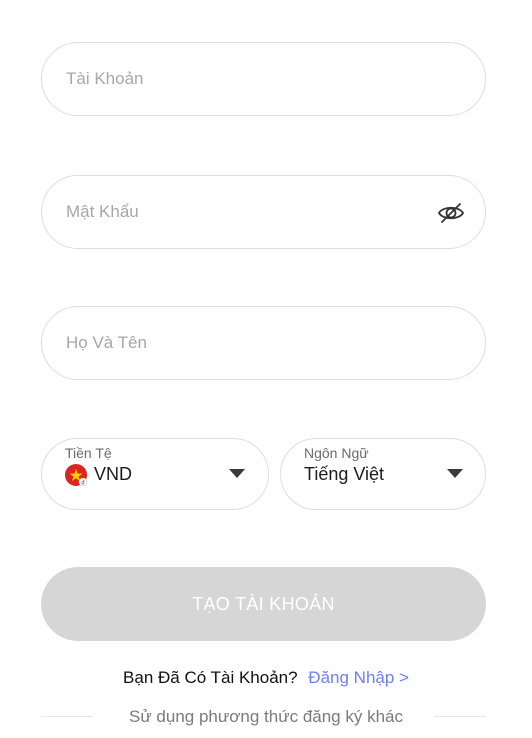 This screenshot has height=738, width=532. I want to click on create-account-button: TẠO TÀI KHOẢN, so click(263, 604).